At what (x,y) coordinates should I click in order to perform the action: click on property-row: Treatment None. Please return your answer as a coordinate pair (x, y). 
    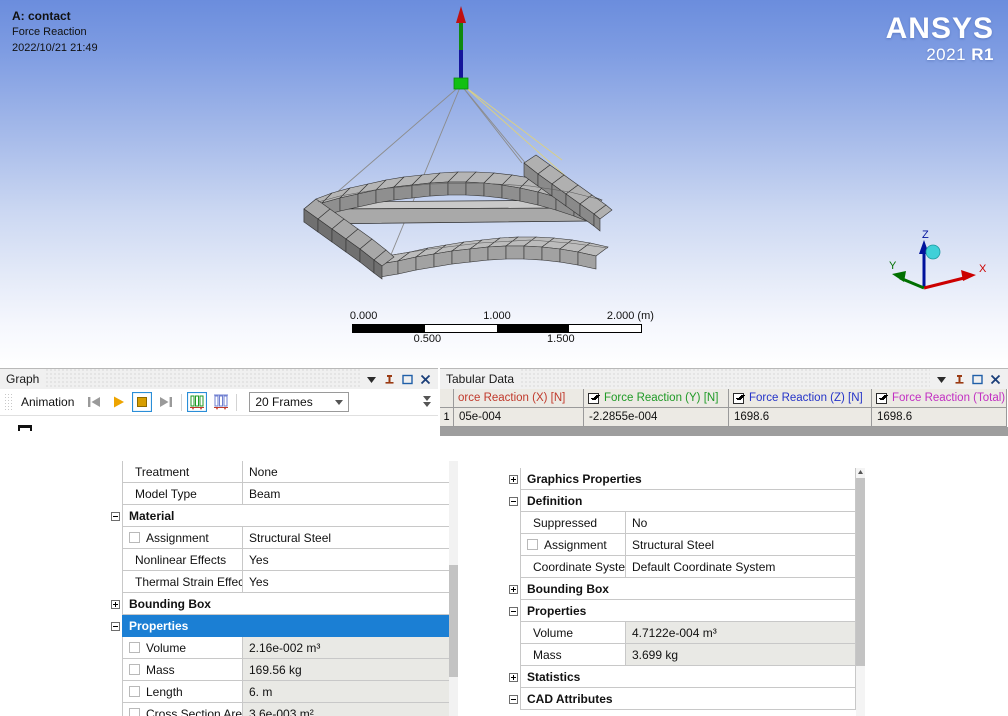
    Looking at the image, I should click on (281, 472).